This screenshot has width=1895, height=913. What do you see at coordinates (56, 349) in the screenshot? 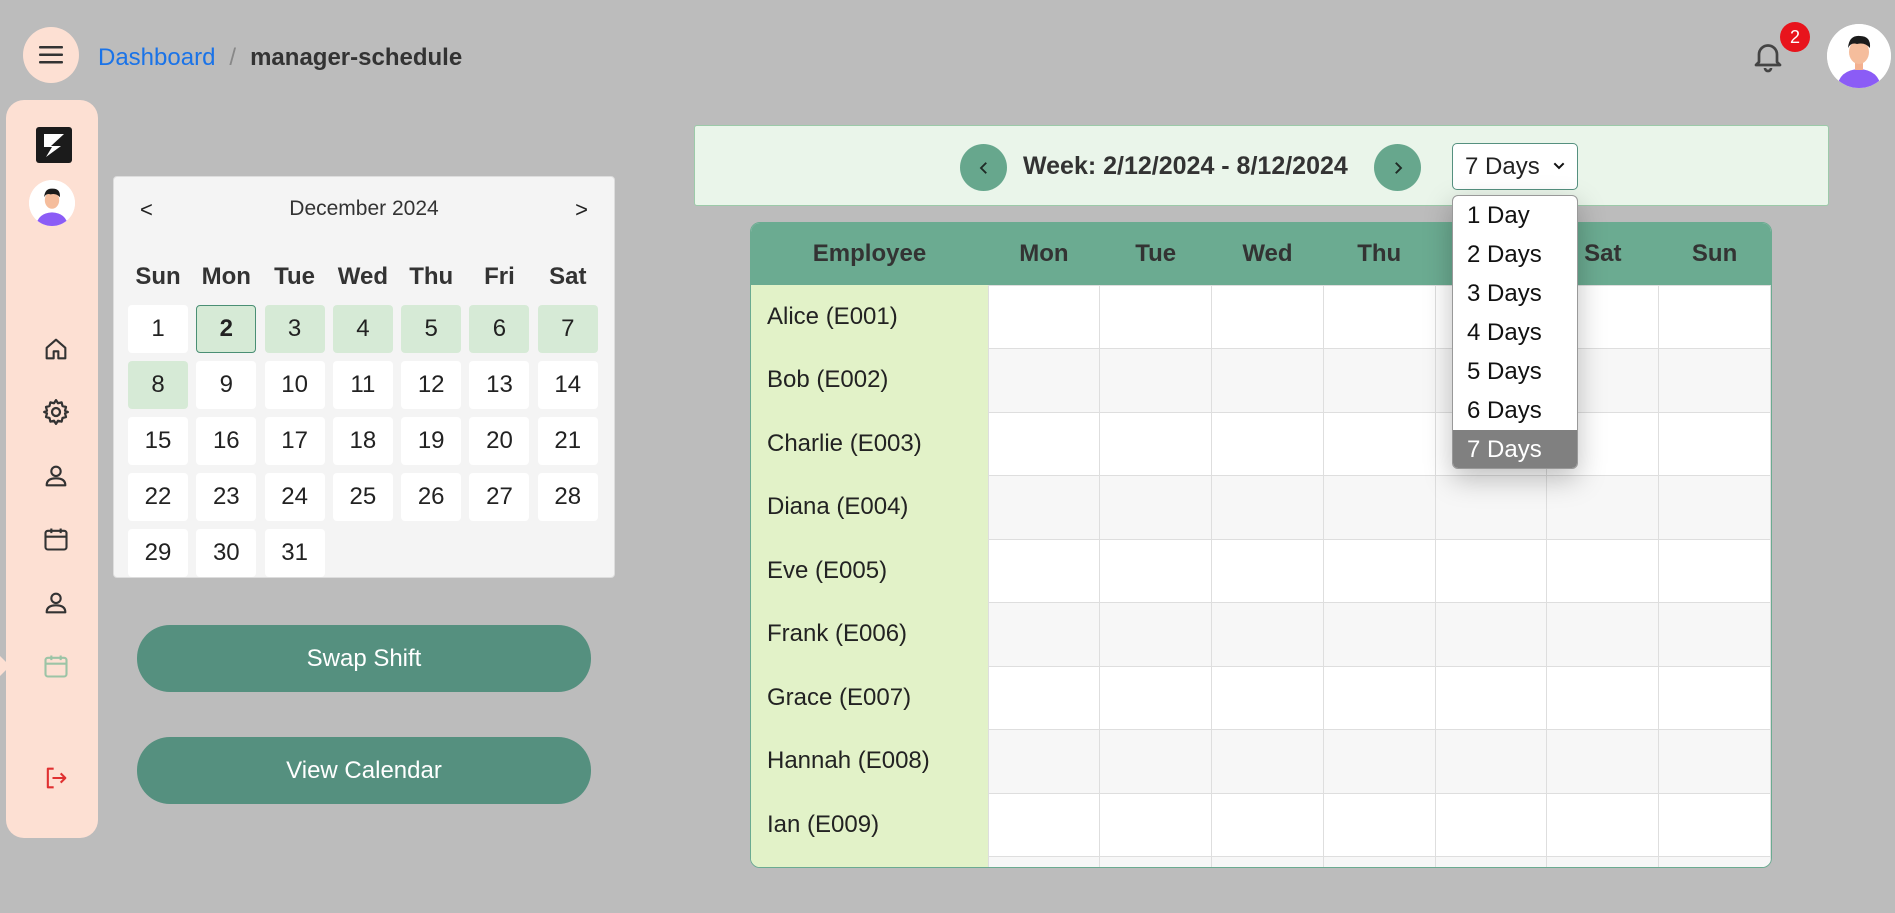
I see `sidebar-item-home` at bounding box center [56, 349].